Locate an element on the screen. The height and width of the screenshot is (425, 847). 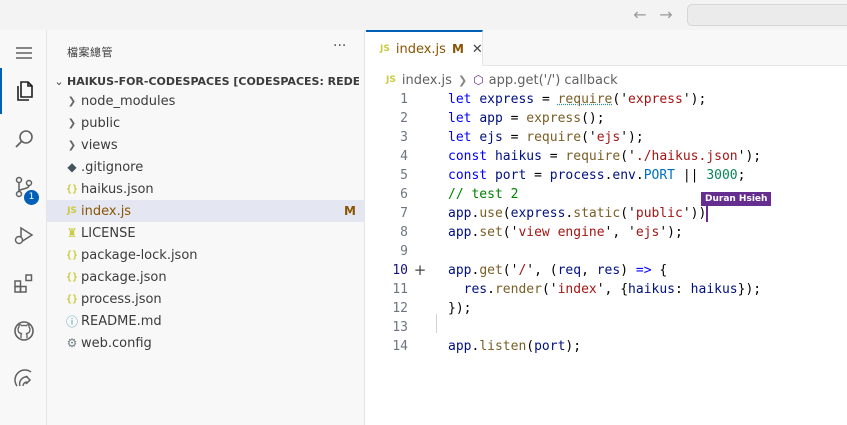
code-line: 5 const port = process.env.PORT || 3000; is located at coordinates (573, 175).